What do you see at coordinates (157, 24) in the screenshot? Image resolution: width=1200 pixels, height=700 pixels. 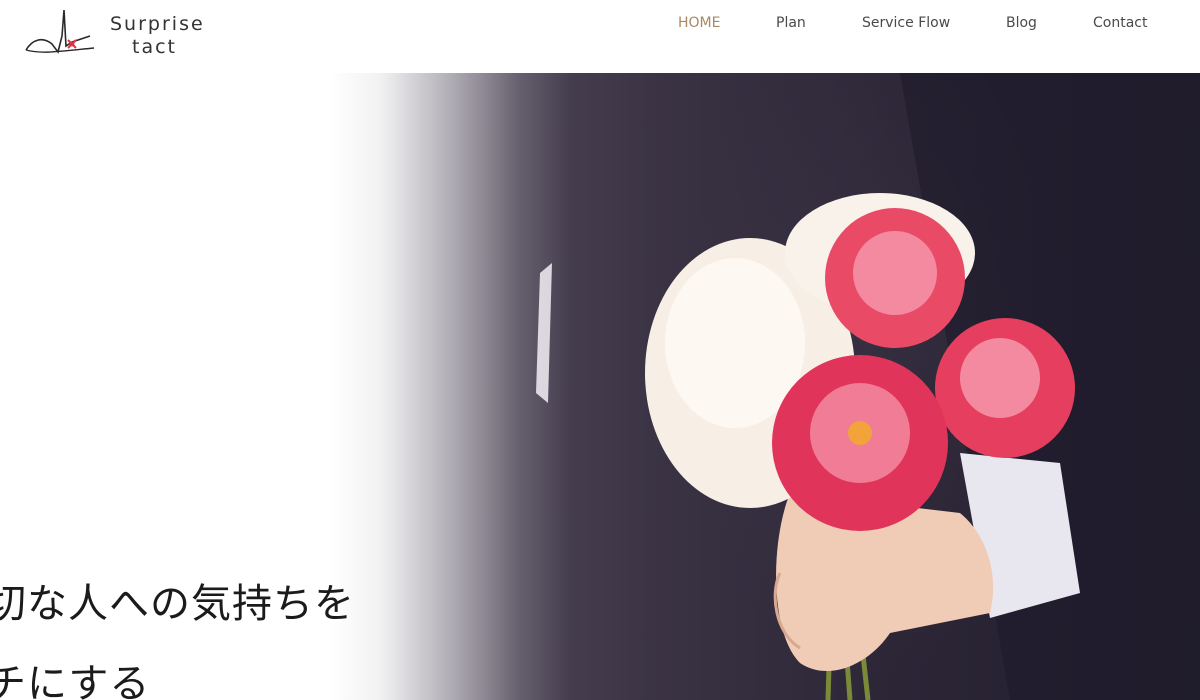 I see `logo-text-line1: Surprise` at bounding box center [157, 24].